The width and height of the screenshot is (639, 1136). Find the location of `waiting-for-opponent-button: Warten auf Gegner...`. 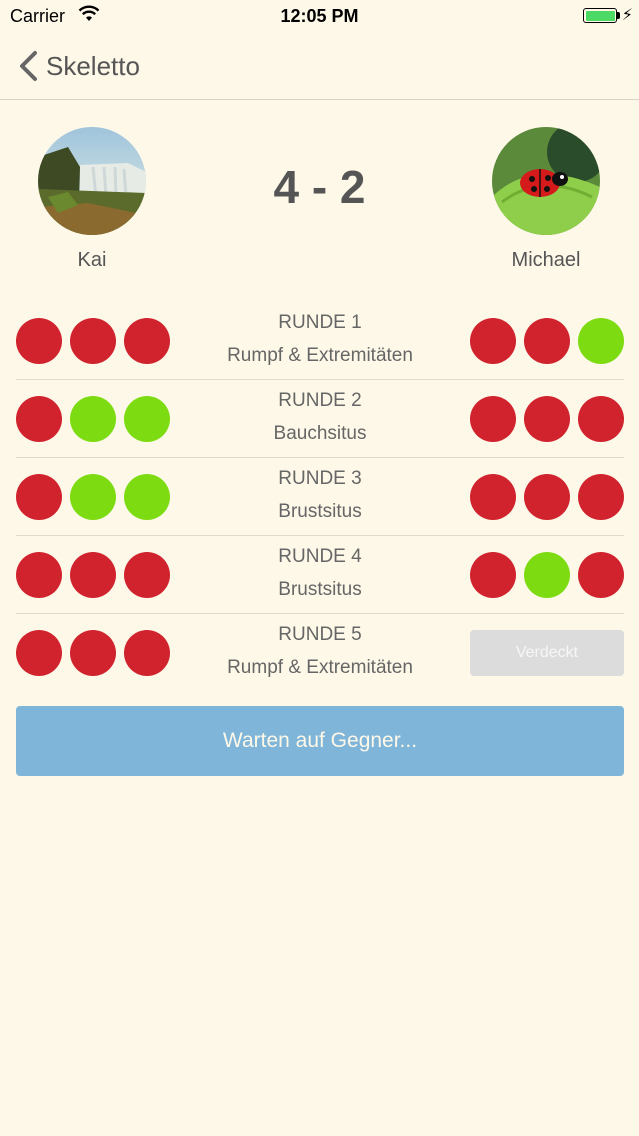

waiting-for-opponent-button: Warten auf Gegner... is located at coordinates (320, 741).